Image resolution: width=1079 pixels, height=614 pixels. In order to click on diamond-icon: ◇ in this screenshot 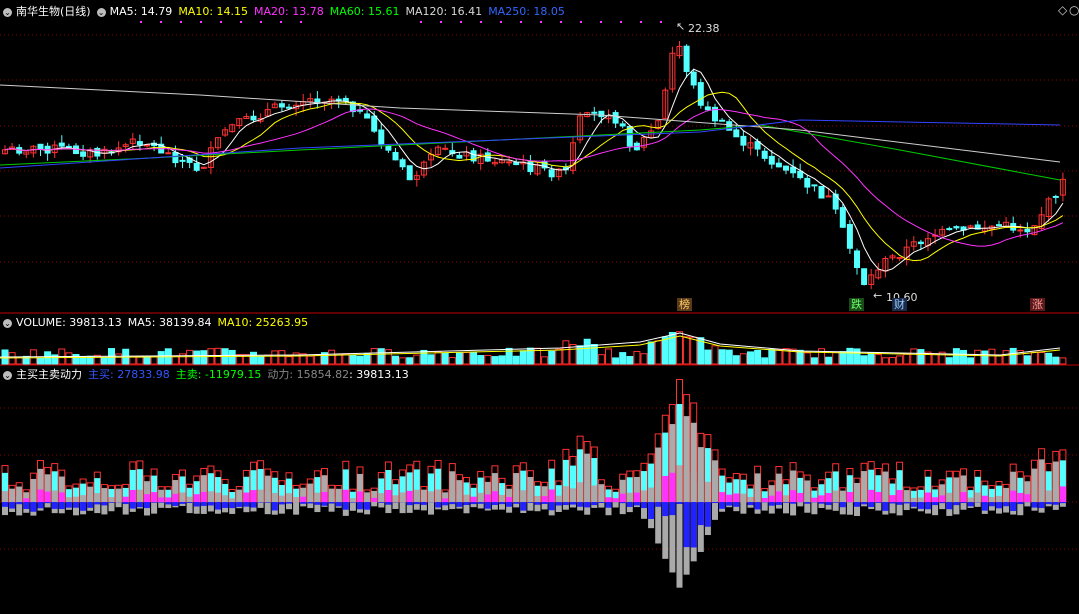, I will do `click(1062, 10)`.